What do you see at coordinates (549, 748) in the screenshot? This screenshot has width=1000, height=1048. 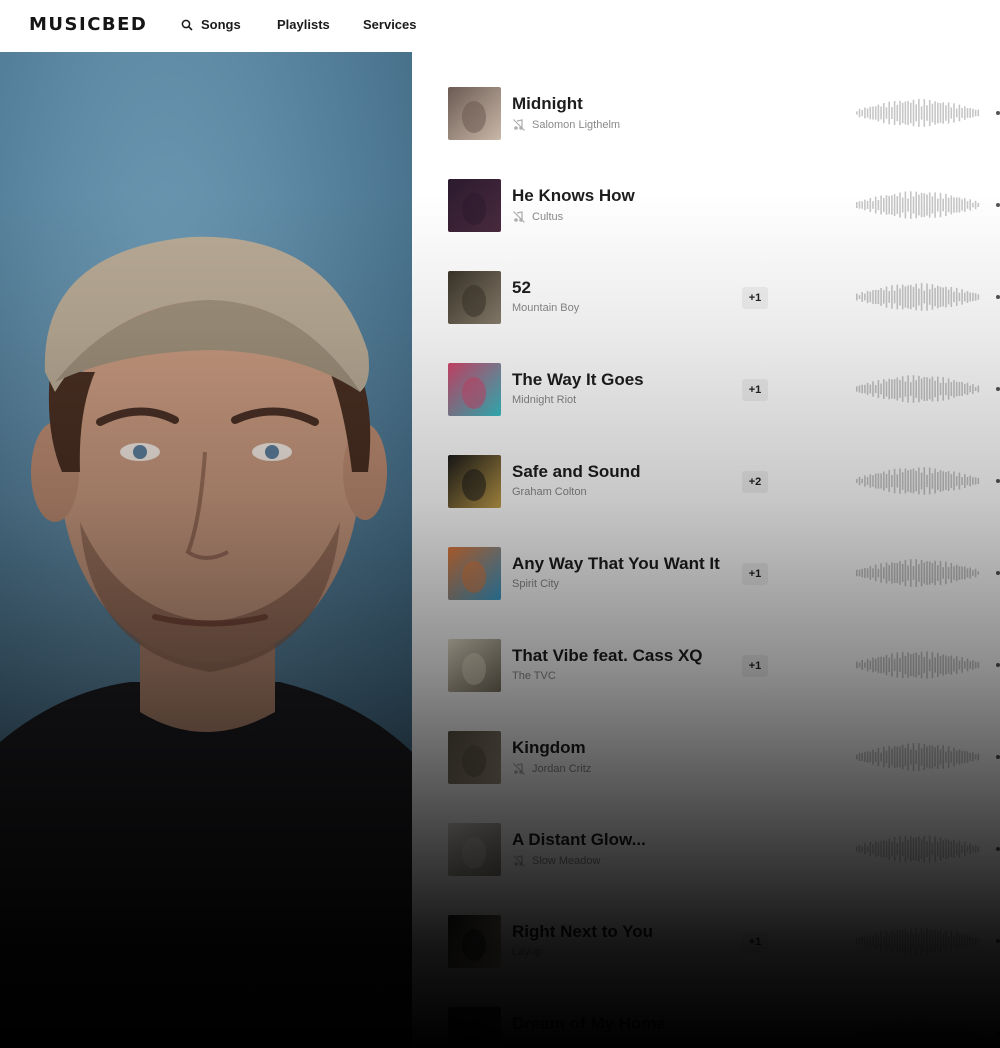 I see `track-title: Kingdom` at bounding box center [549, 748].